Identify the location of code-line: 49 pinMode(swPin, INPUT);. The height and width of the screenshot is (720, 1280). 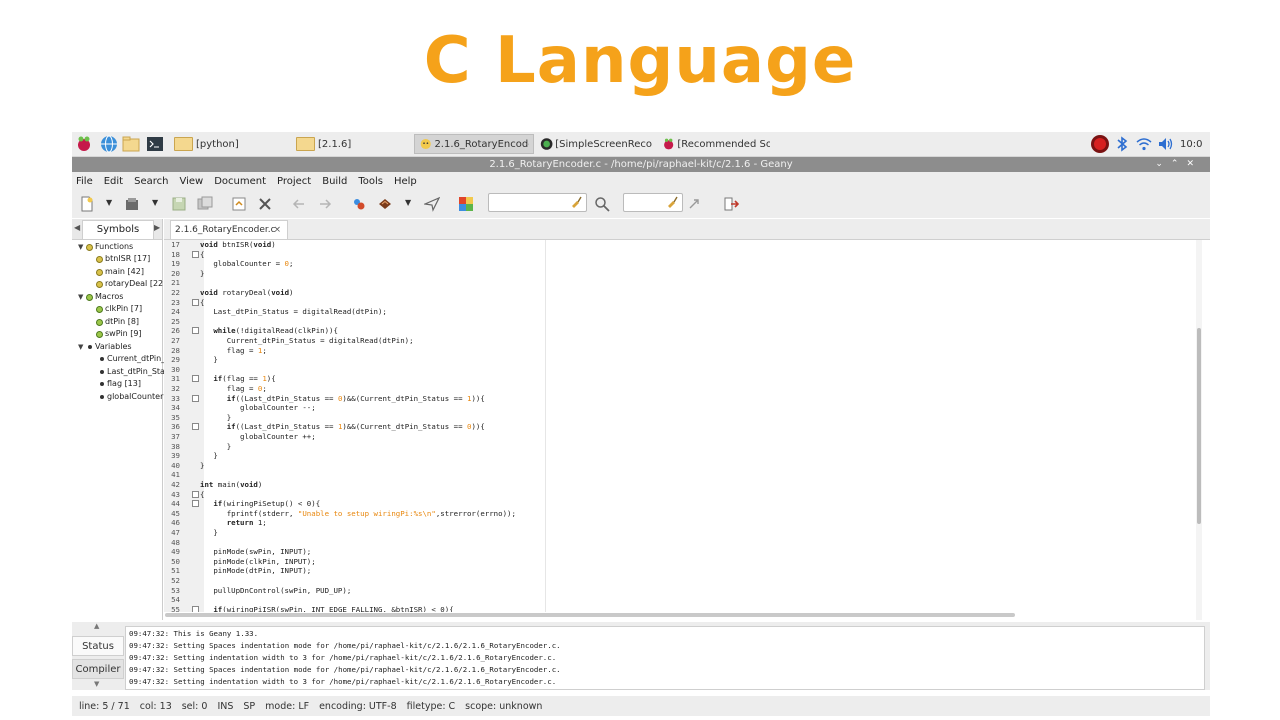
(679, 552).